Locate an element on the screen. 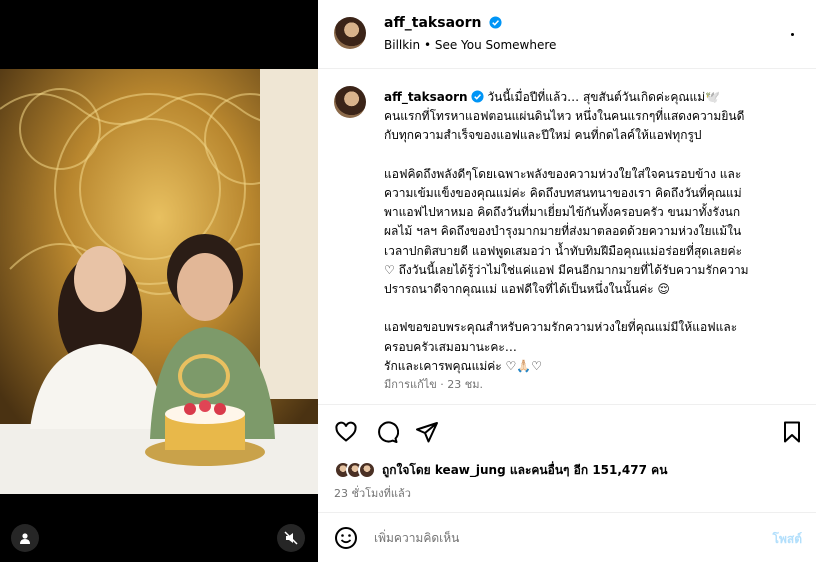 This screenshot has height=562, width=816. comment-bar: โพสต์ is located at coordinates (567, 537).